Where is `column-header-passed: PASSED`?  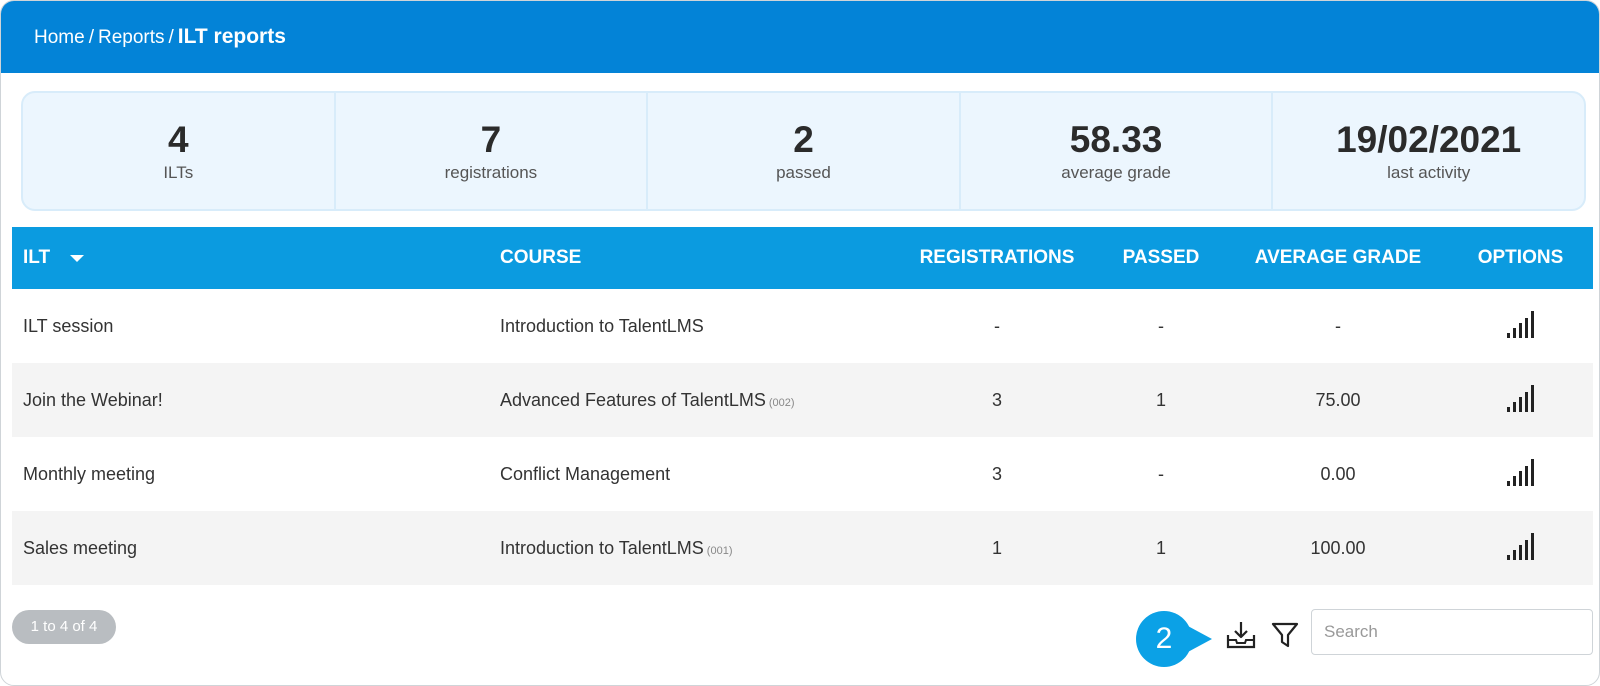
column-header-passed: PASSED is located at coordinates (1161, 258).